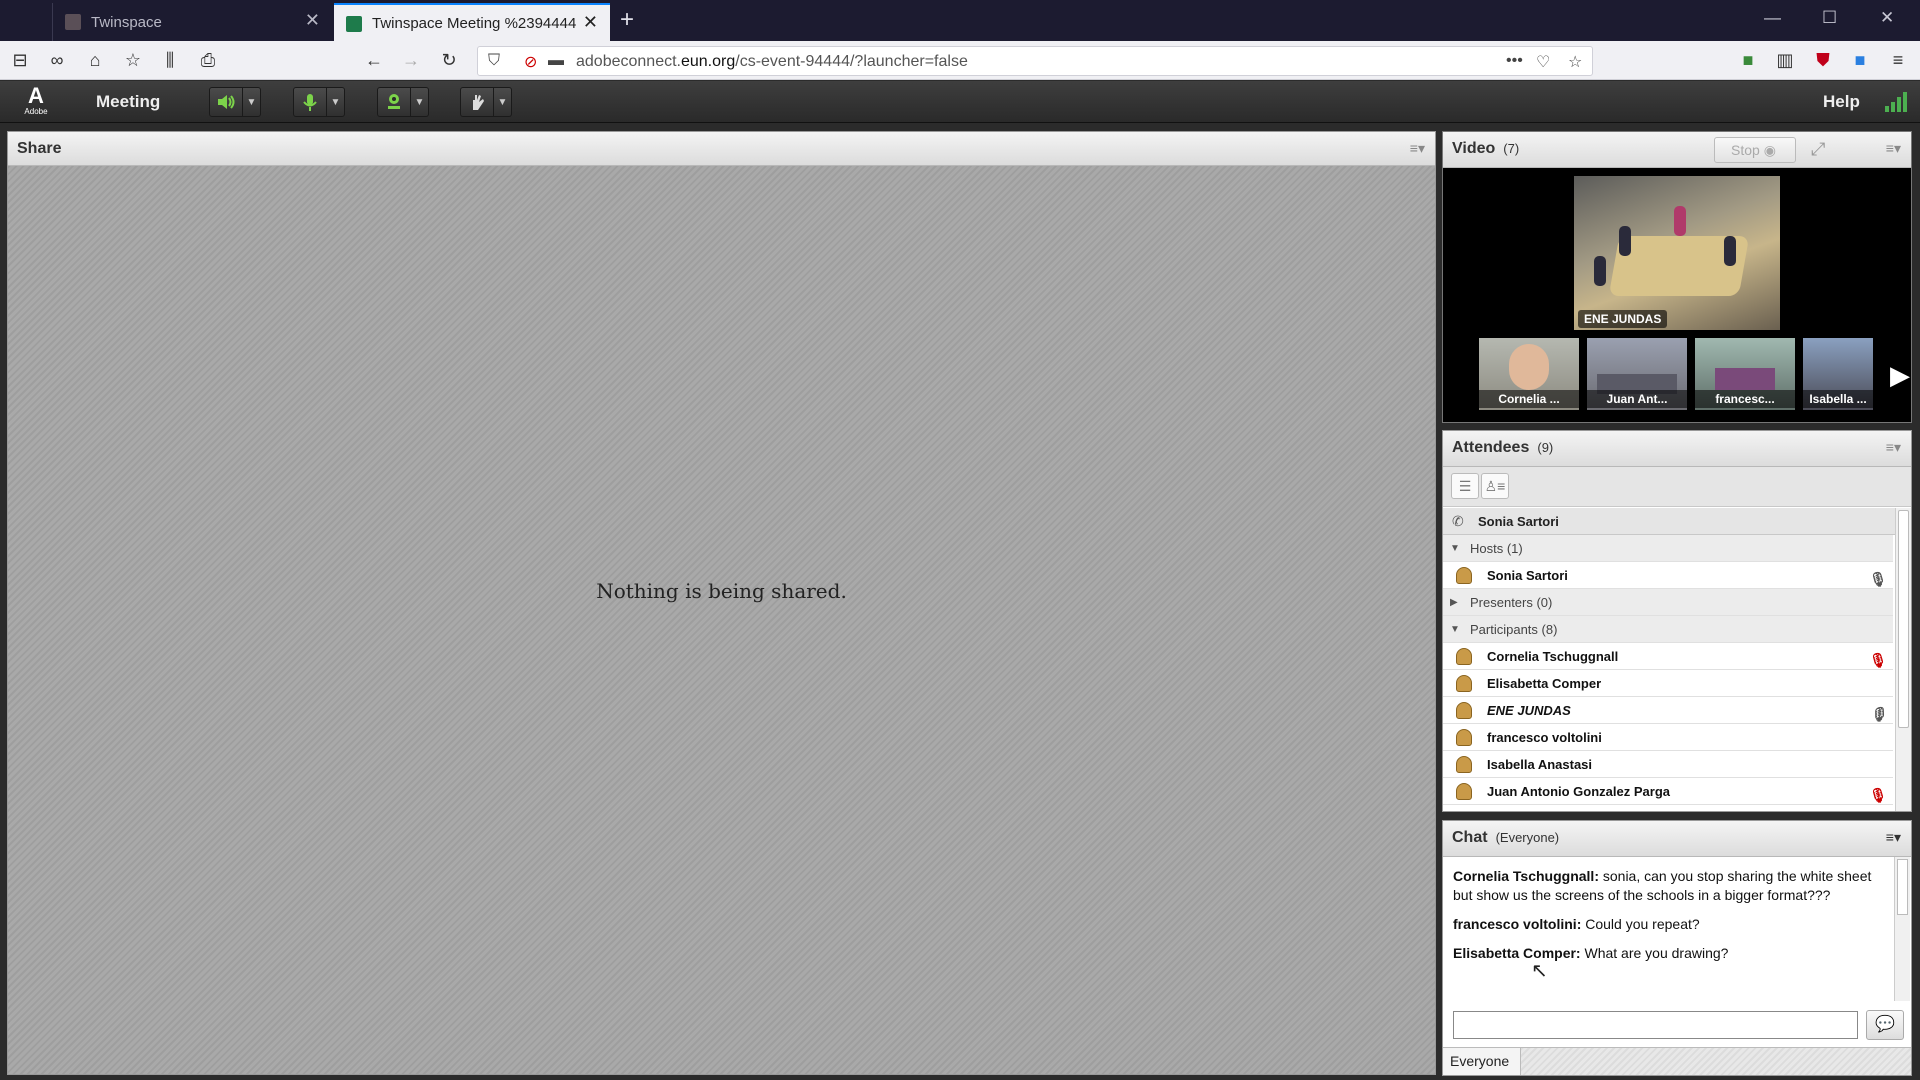 This screenshot has width=1920, height=1080. I want to click on zoom-extension-icon: ■, so click(1860, 60).